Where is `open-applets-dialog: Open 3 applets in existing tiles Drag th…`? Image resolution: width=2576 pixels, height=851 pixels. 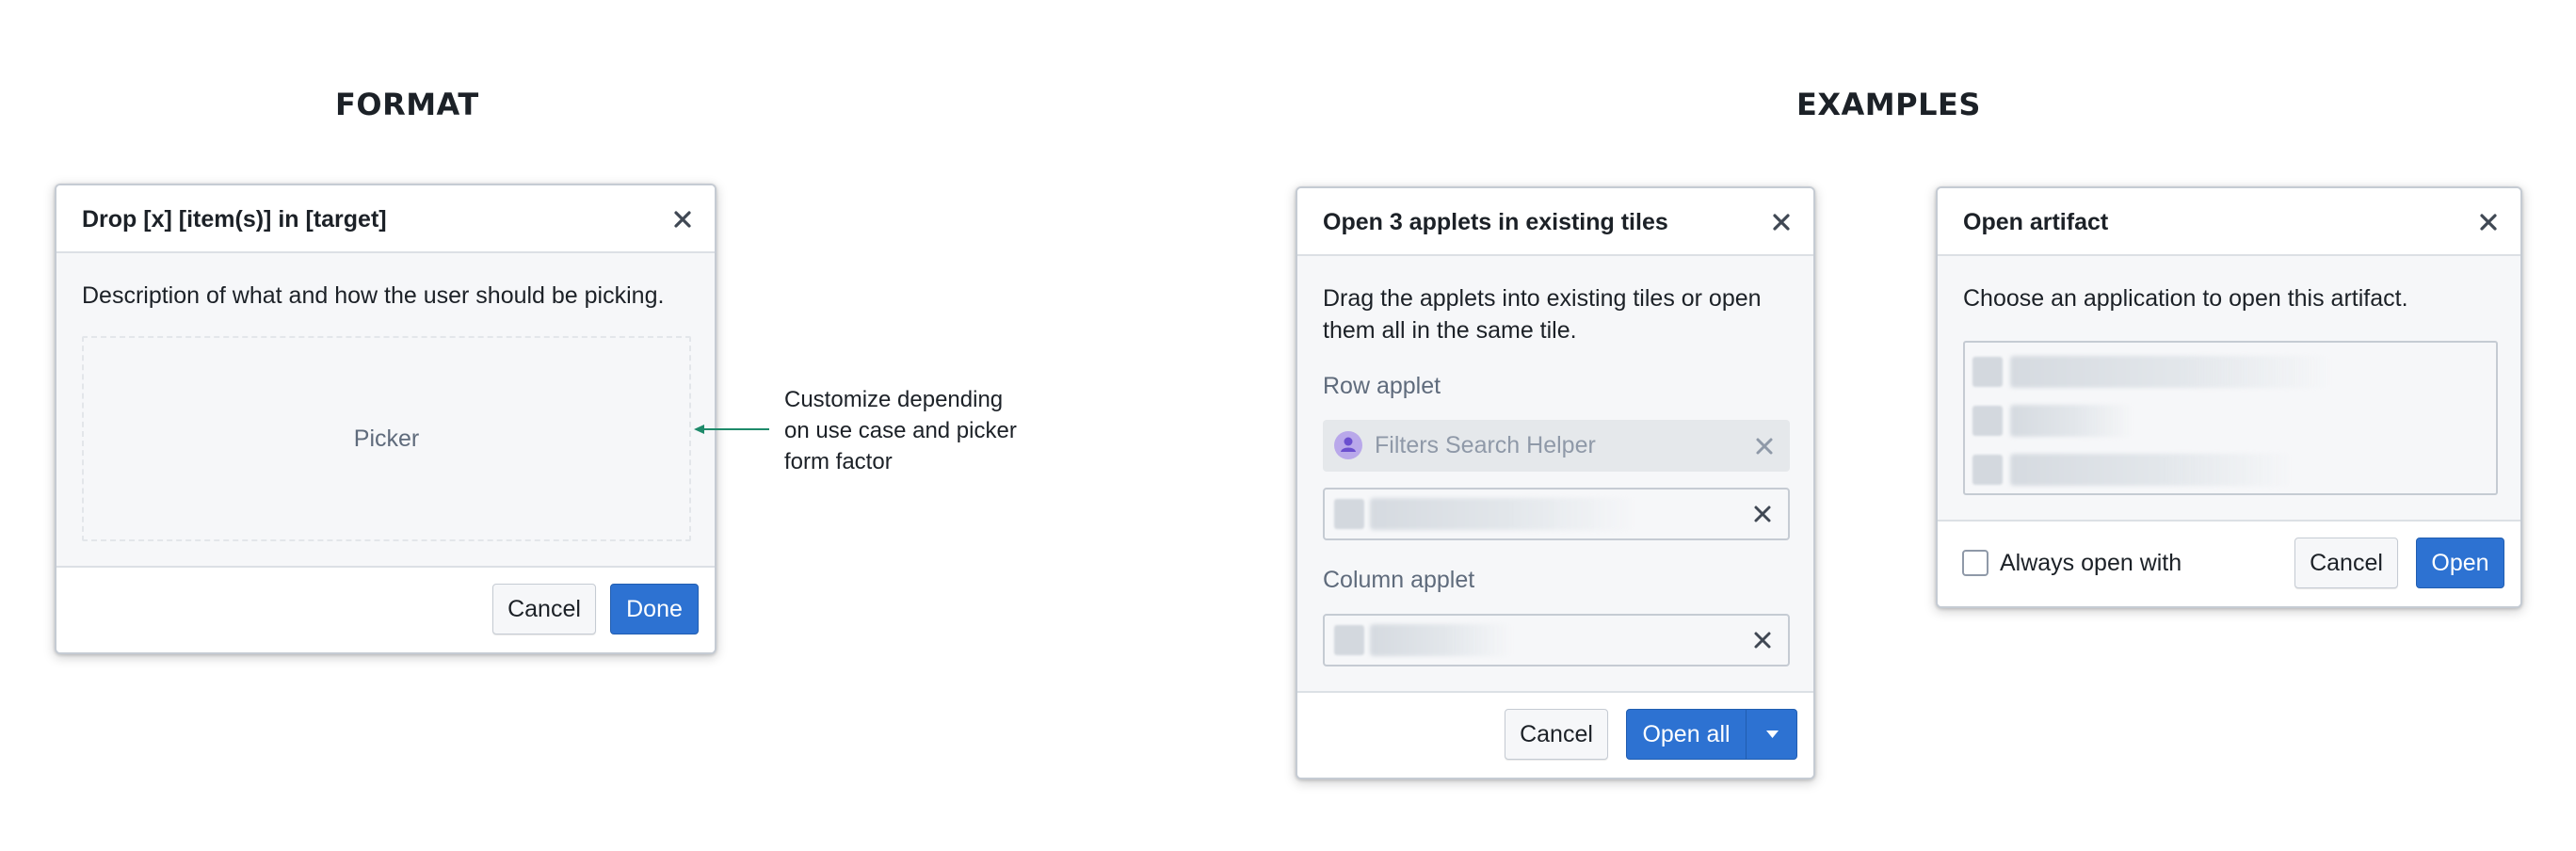 open-applets-dialog: Open 3 applets in existing tiles Drag th… is located at coordinates (1555, 482).